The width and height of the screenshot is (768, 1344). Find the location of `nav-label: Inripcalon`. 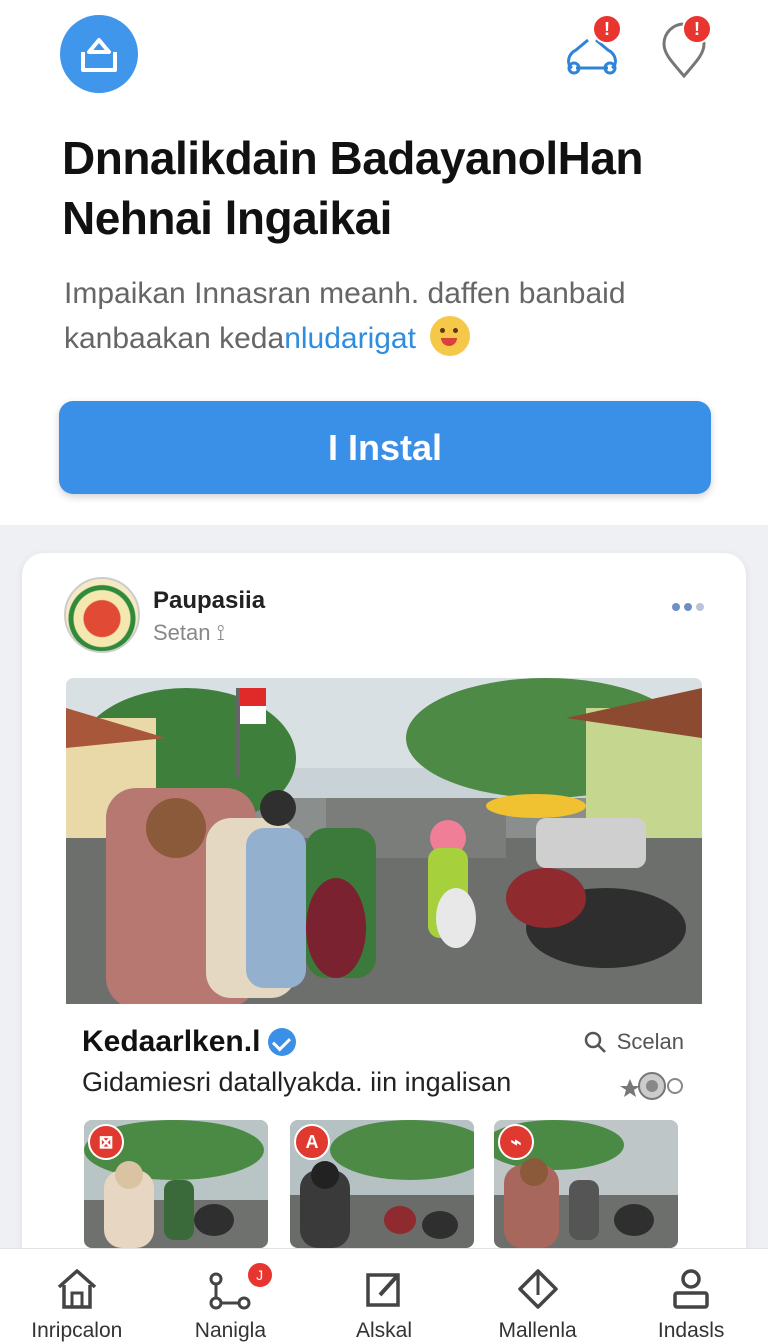

nav-label: Inripcalon is located at coordinates (77, 1330).